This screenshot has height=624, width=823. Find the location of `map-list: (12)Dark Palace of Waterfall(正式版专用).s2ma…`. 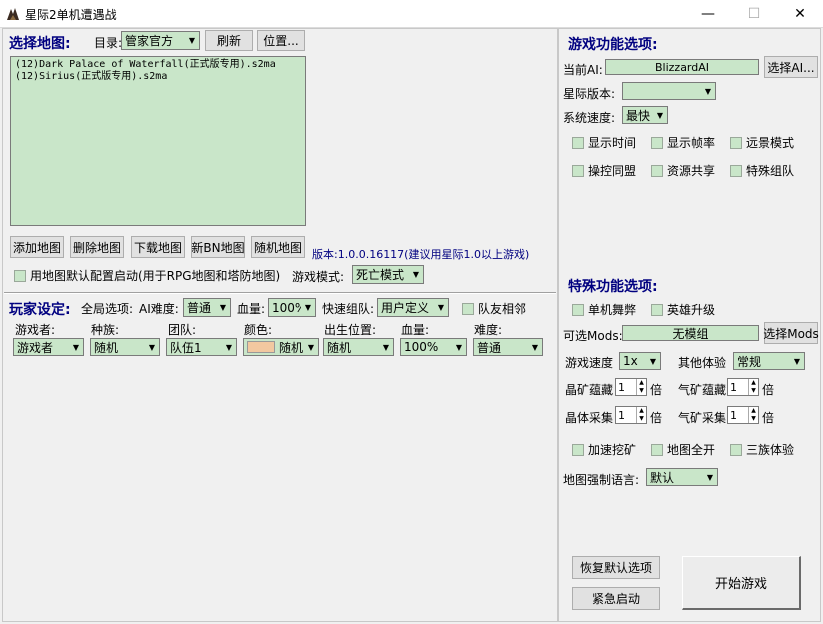

map-list: (12)Dark Palace of Waterfall(正式版专用).s2ma… is located at coordinates (158, 141).